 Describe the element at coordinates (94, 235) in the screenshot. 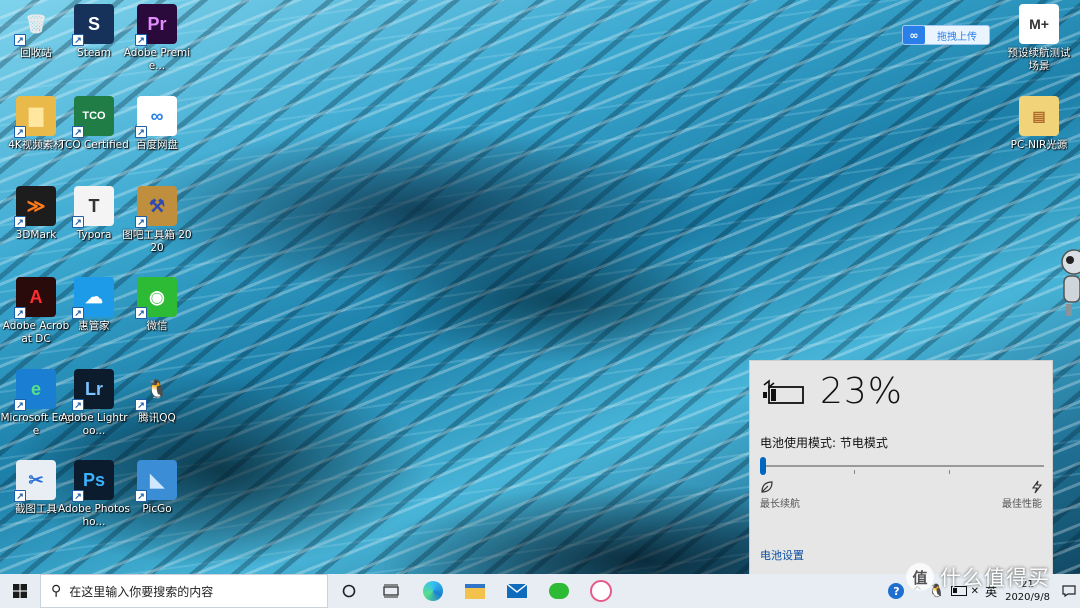

I see `desktop-icon-label: Typora` at that location.